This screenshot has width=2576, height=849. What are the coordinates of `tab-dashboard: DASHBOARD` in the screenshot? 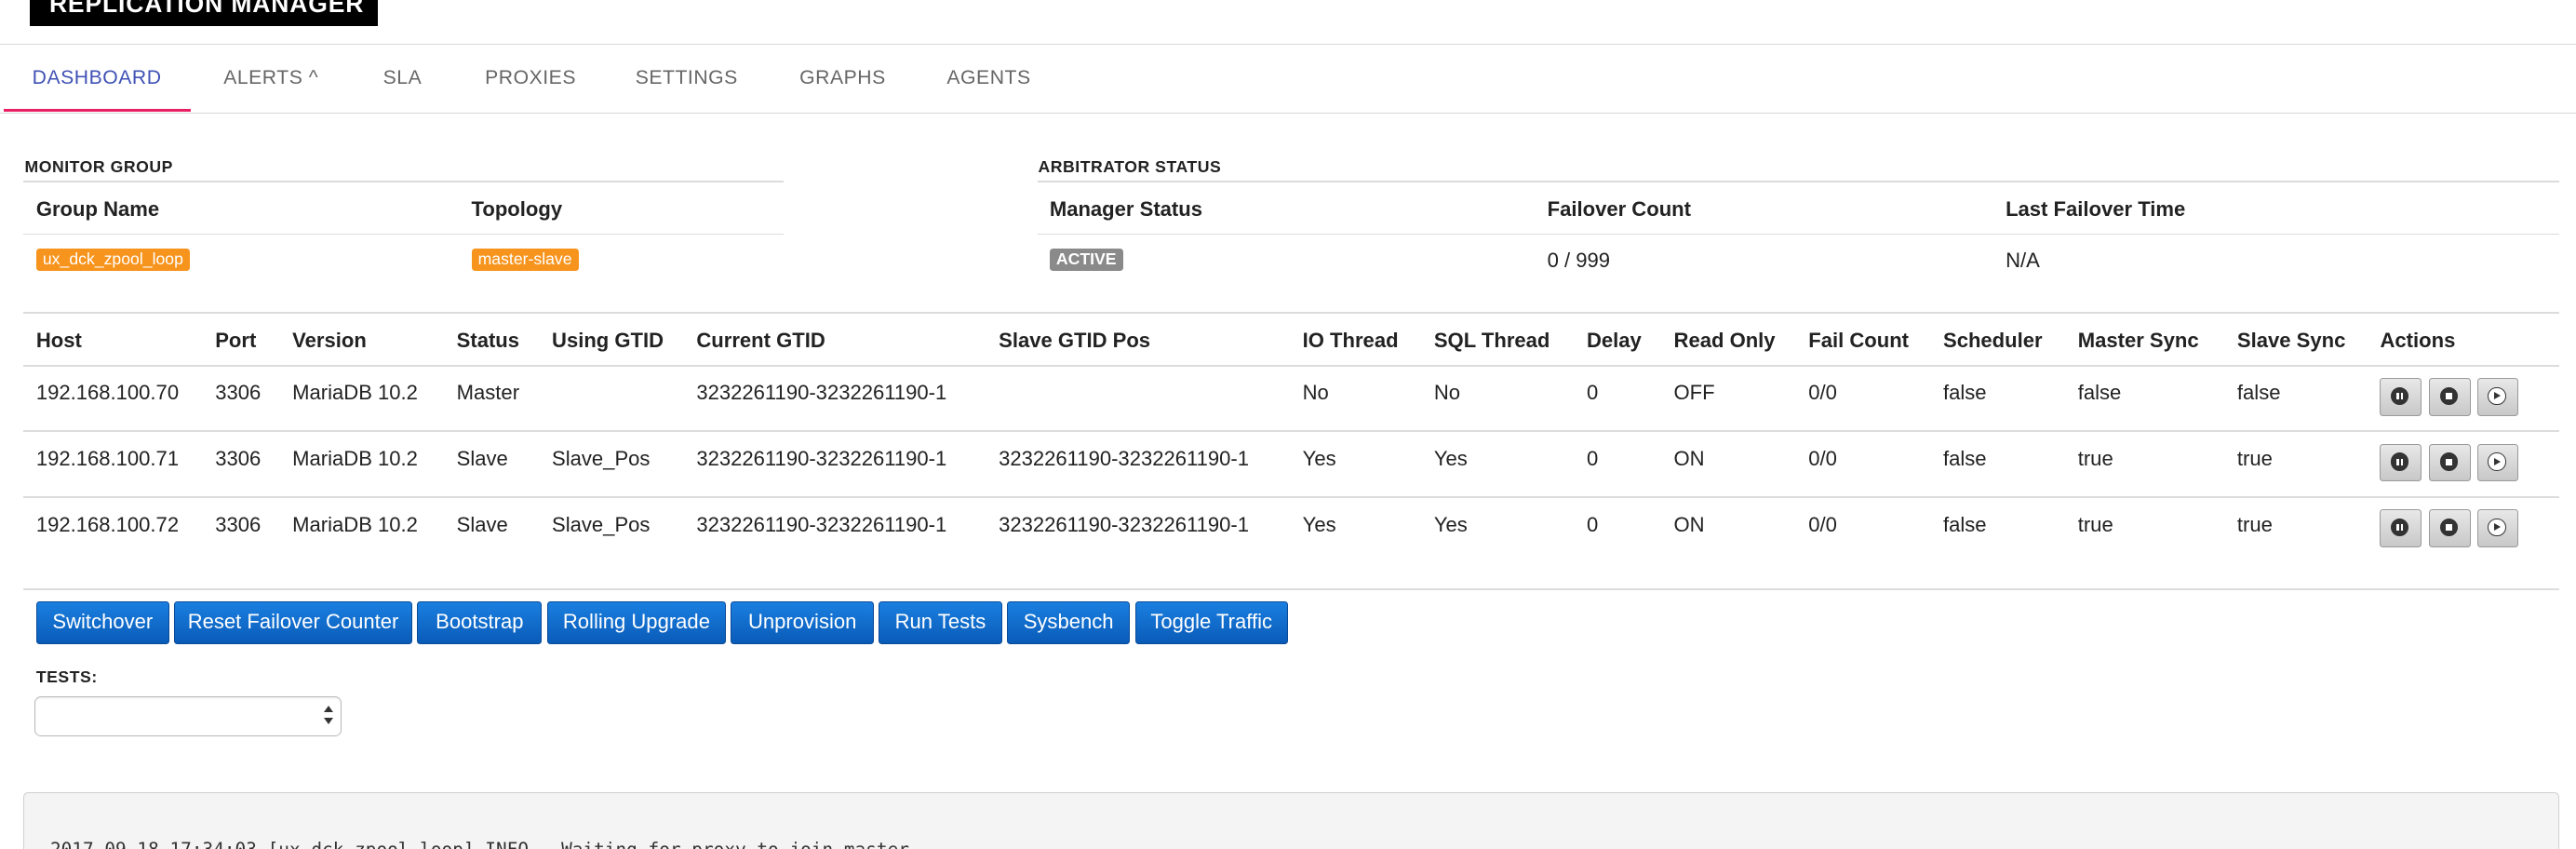 It's located at (97, 78).